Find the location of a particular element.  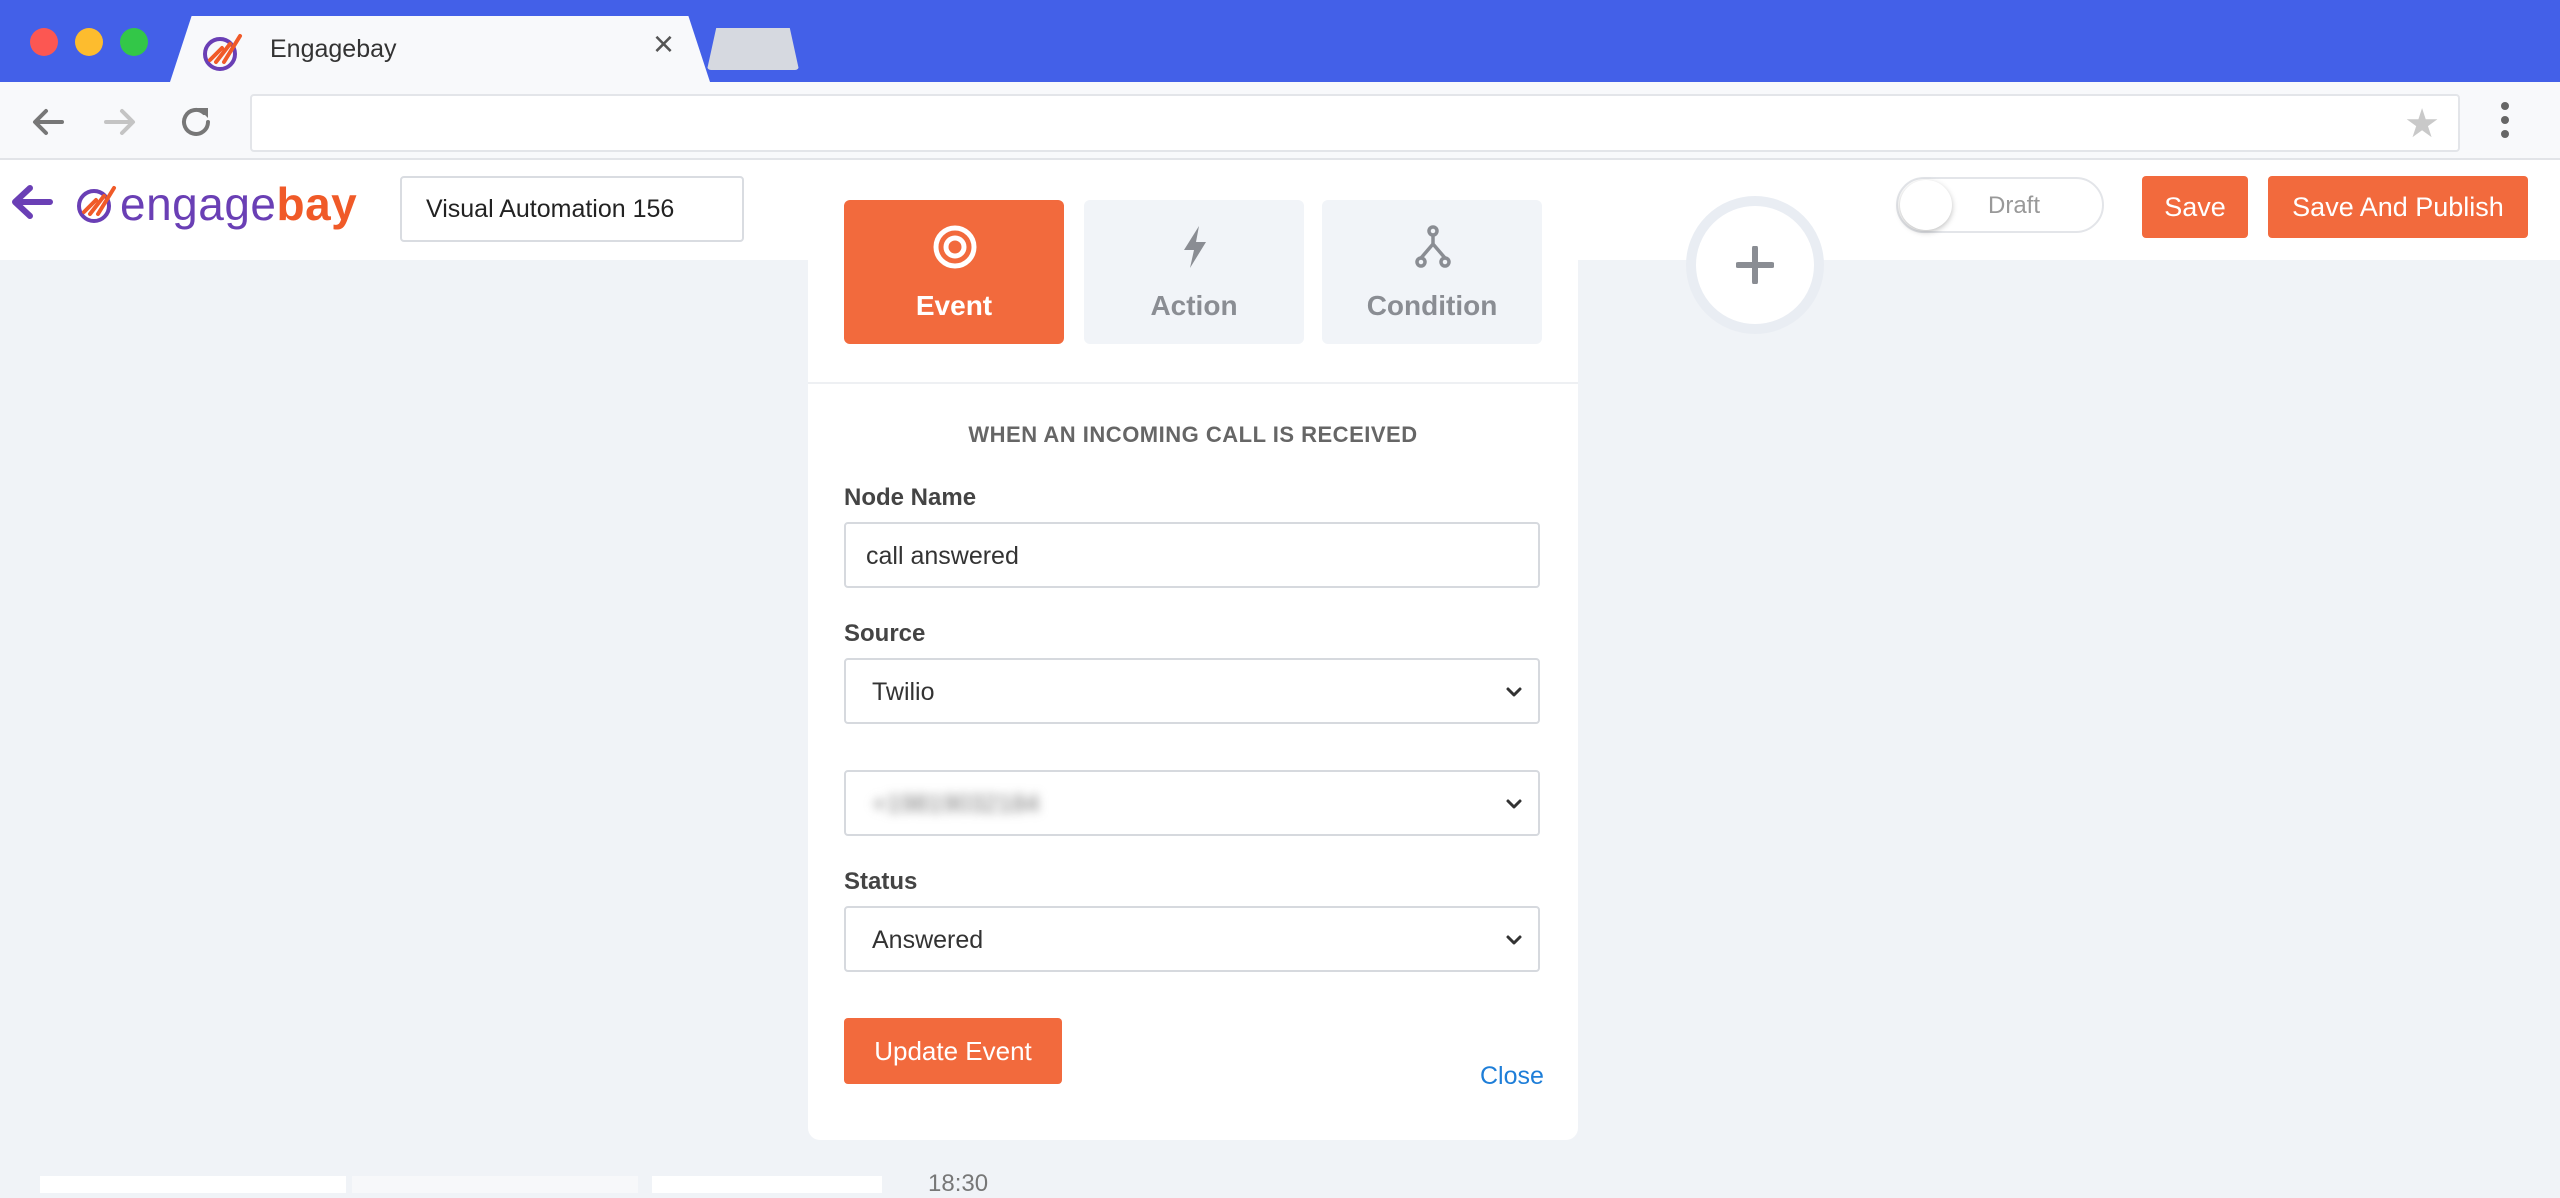

tab-close-icon: × is located at coordinates (663, 44).